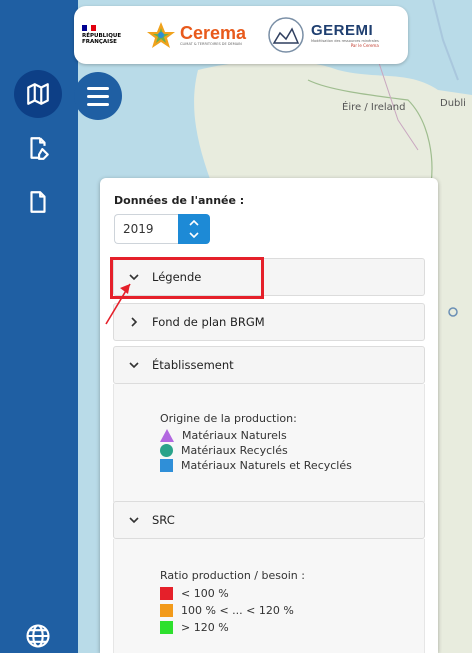 The height and width of the screenshot is (653, 472). I want to click on legend-title: Origine de la production:, so click(228, 418).